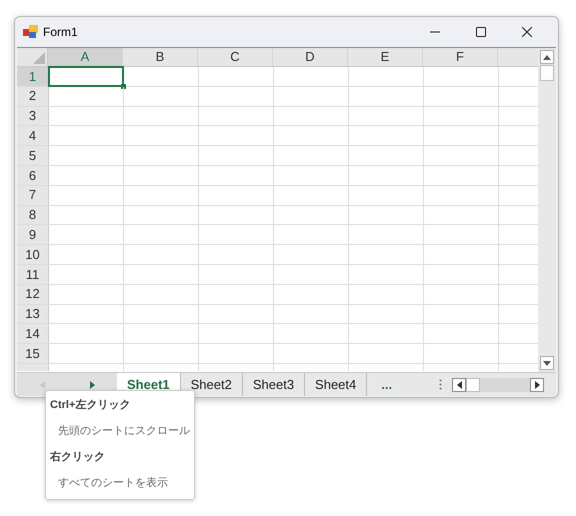 The image size is (576, 516). I want to click on row-header: 9, so click(33, 234).